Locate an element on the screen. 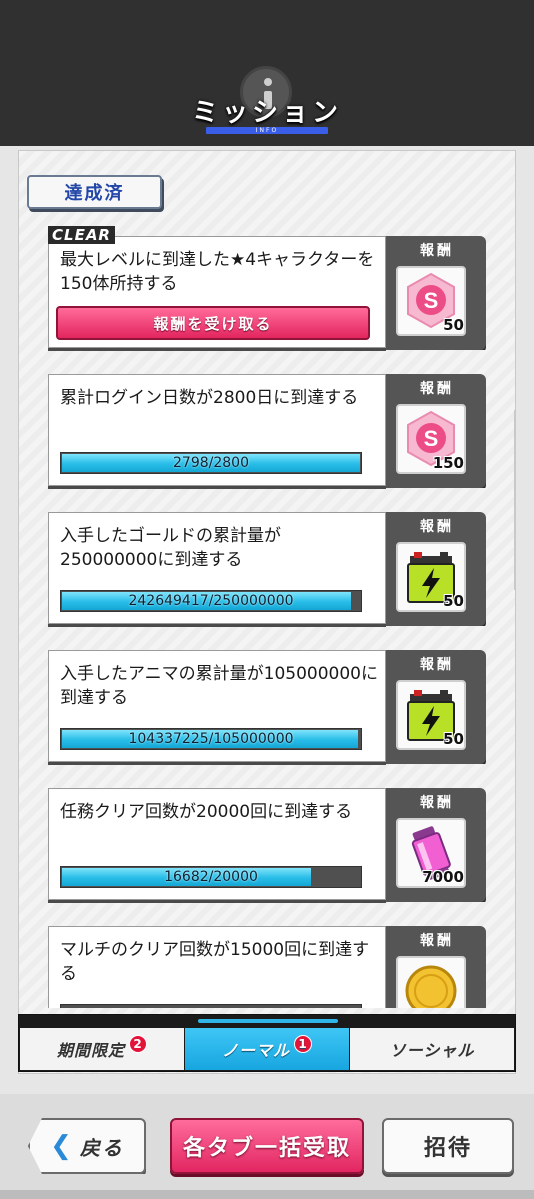  progress-bar: 16682/20000 is located at coordinates (211, 877).